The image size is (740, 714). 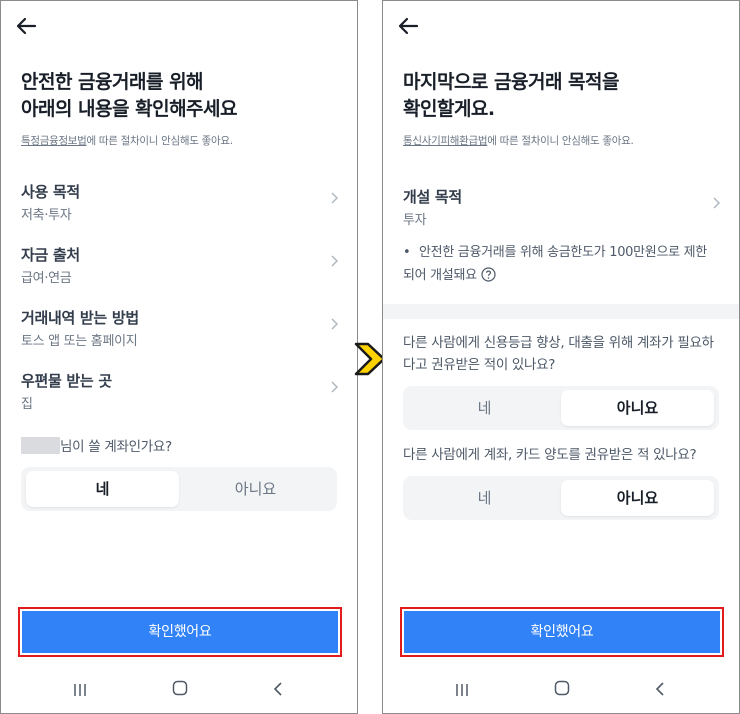 I want to click on page-subtitle: 특정금융정보법에 따른 절차이니 안심해도 좋아요., so click(x=127, y=140).